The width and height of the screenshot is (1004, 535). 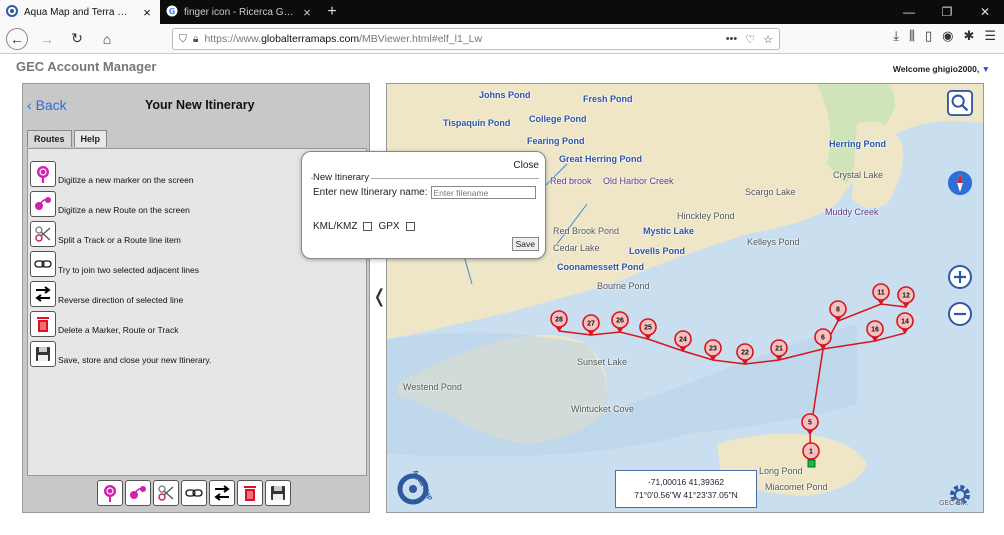 What do you see at coordinates (638, 181) in the screenshot?
I see `place-label: Old Harbor Creek` at bounding box center [638, 181].